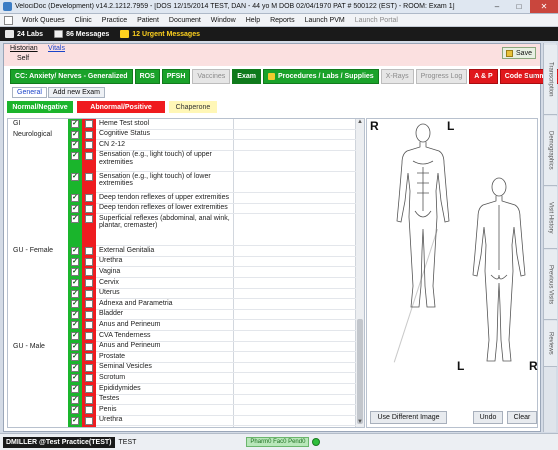  I want to click on tab-vitals: Vitals, so click(56, 48).